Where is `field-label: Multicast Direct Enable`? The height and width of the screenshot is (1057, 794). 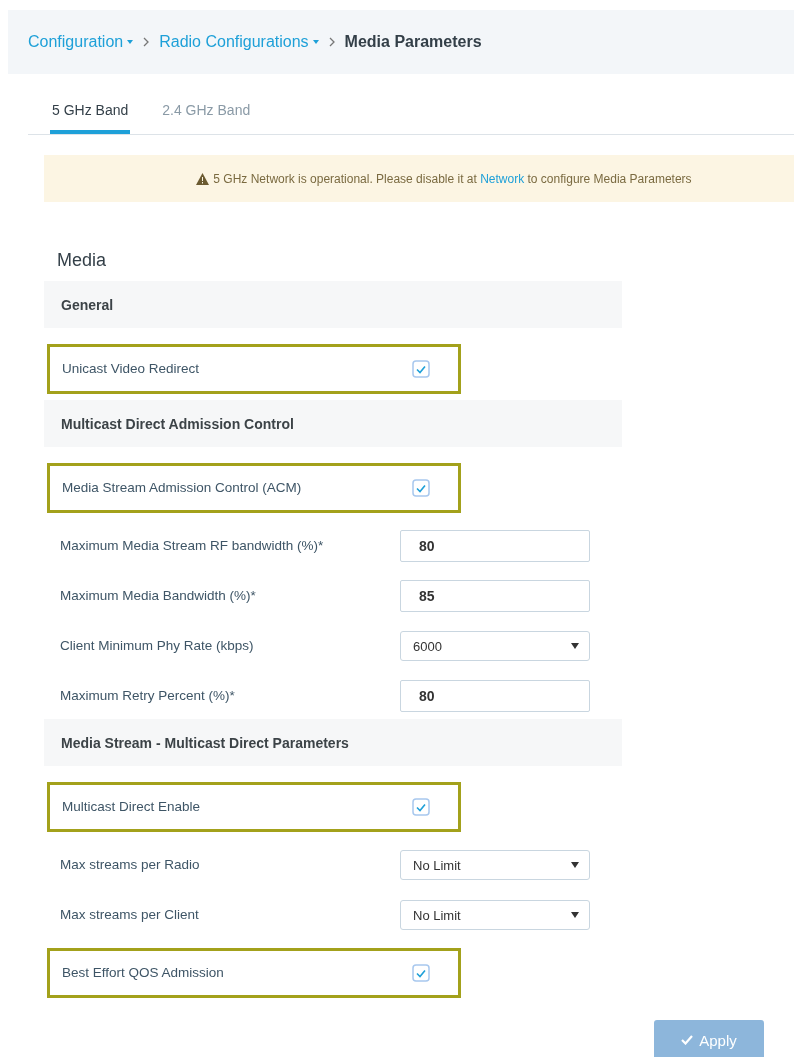 field-label: Multicast Direct Enable is located at coordinates (132, 807).